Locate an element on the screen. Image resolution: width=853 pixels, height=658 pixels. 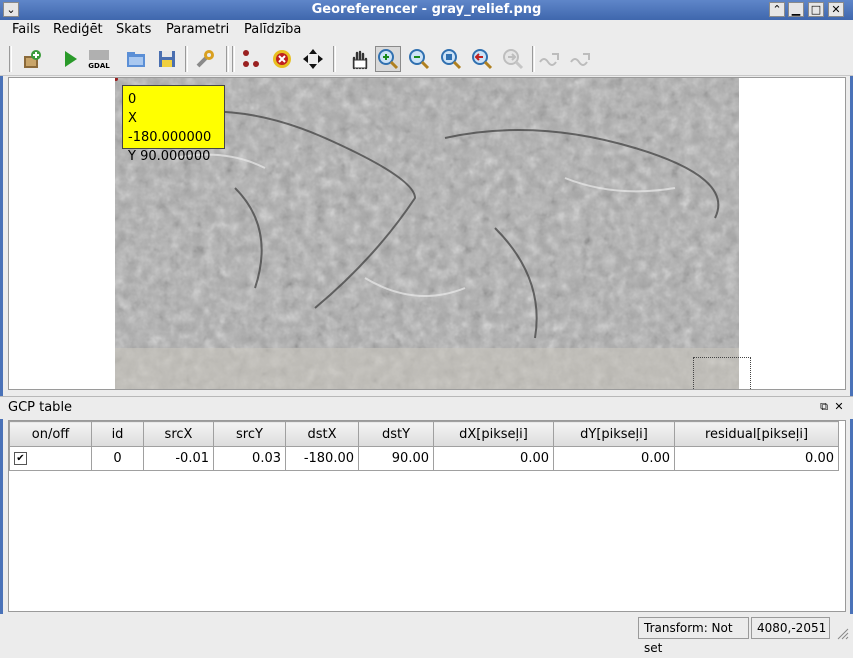
window-border-left is located at coordinates (1, 332).